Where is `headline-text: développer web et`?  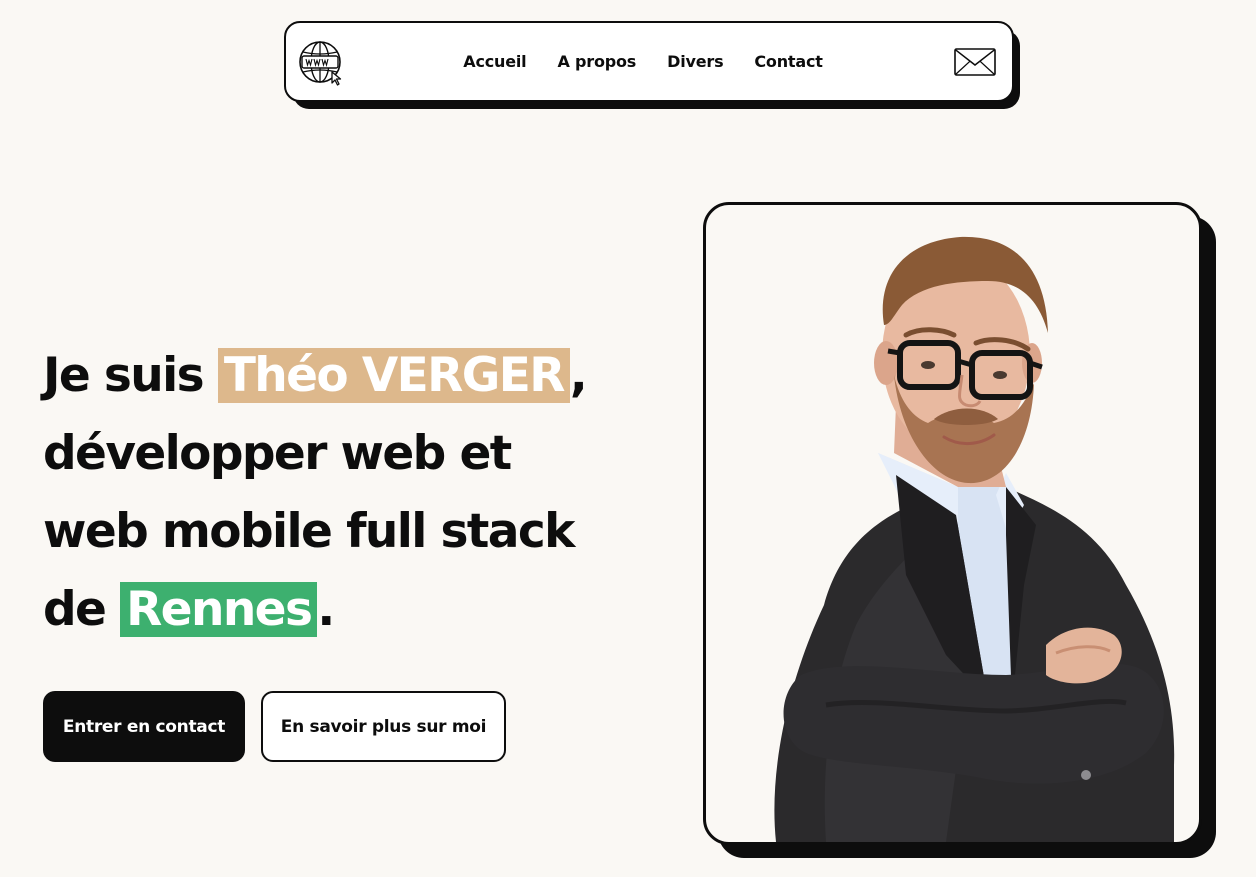 headline-text: développer web et is located at coordinates (277, 453).